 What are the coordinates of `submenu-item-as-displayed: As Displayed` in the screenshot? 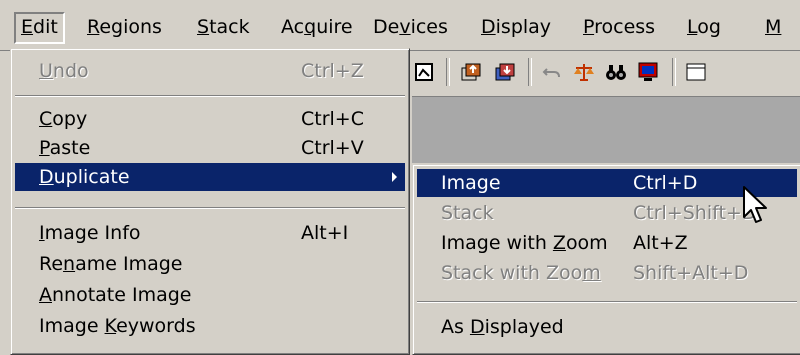 It's located at (607, 327).